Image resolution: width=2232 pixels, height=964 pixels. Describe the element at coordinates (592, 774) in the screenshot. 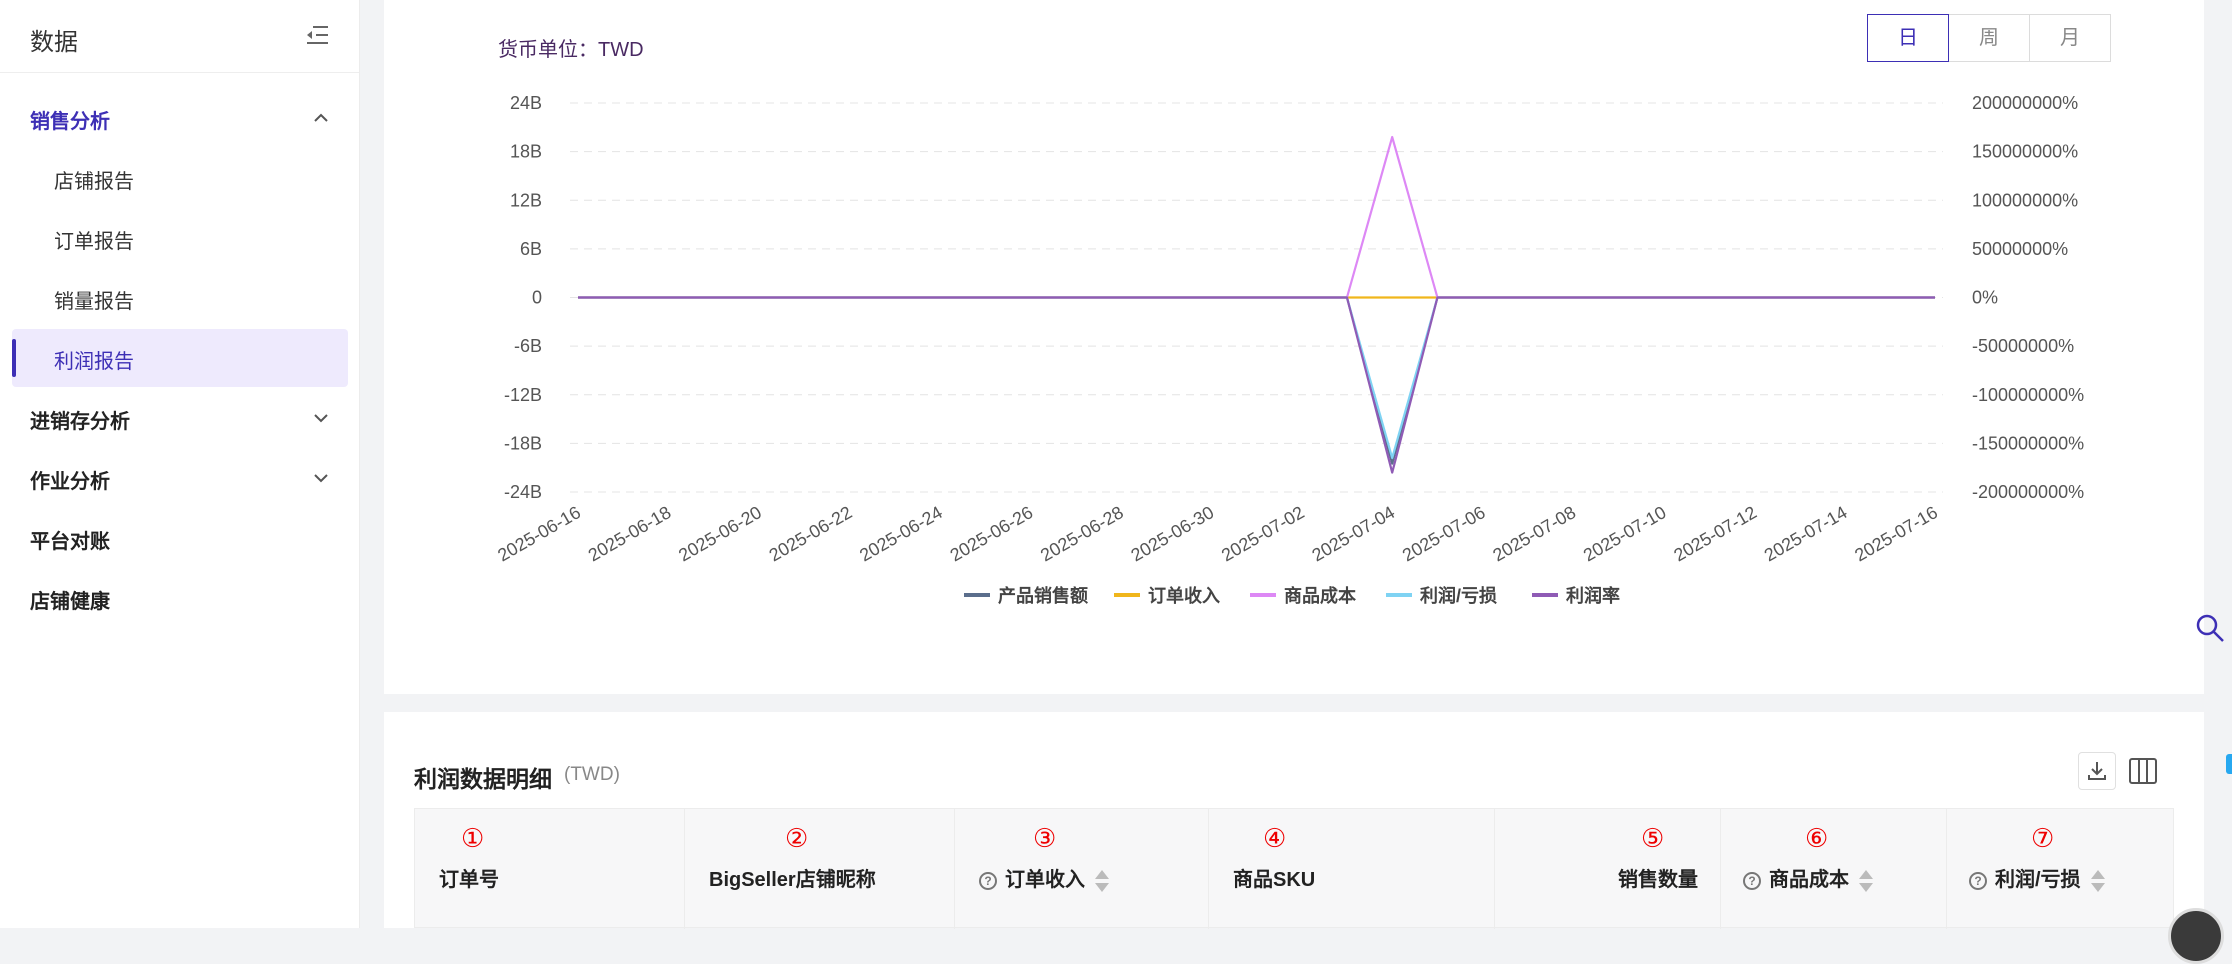

I see `table-unit: (TWD)` at that location.